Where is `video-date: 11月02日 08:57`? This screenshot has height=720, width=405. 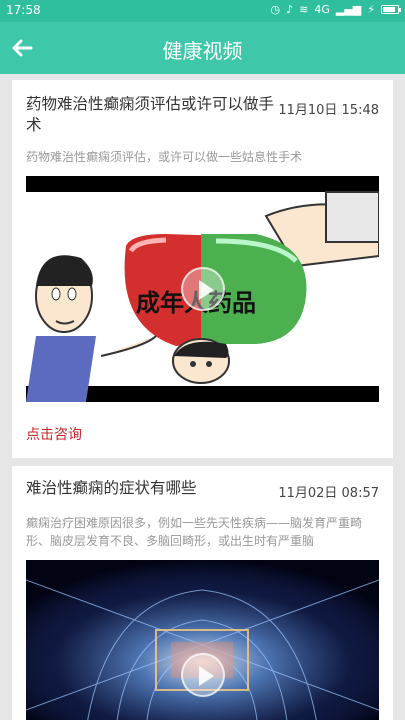
video-date: 11月02日 08:57 is located at coordinates (328, 493).